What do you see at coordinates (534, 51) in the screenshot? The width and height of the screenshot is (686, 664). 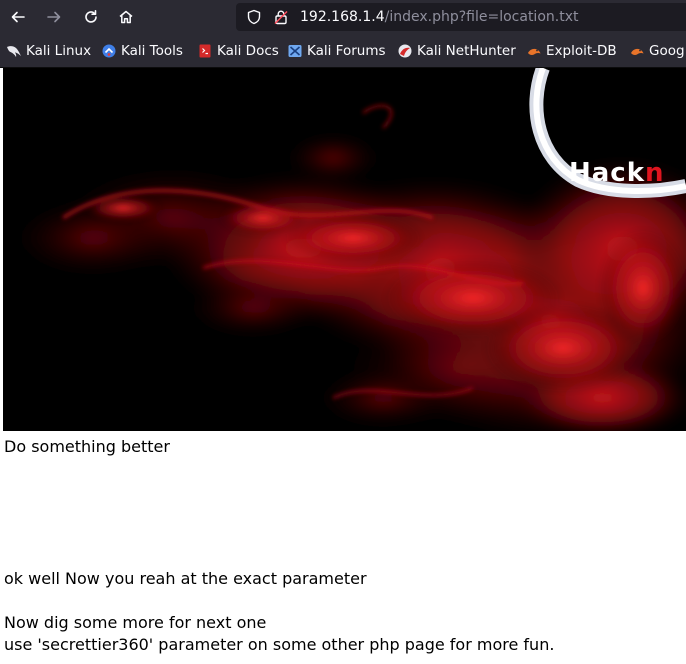 I see `exploit-db-icon` at bounding box center [534, 51].